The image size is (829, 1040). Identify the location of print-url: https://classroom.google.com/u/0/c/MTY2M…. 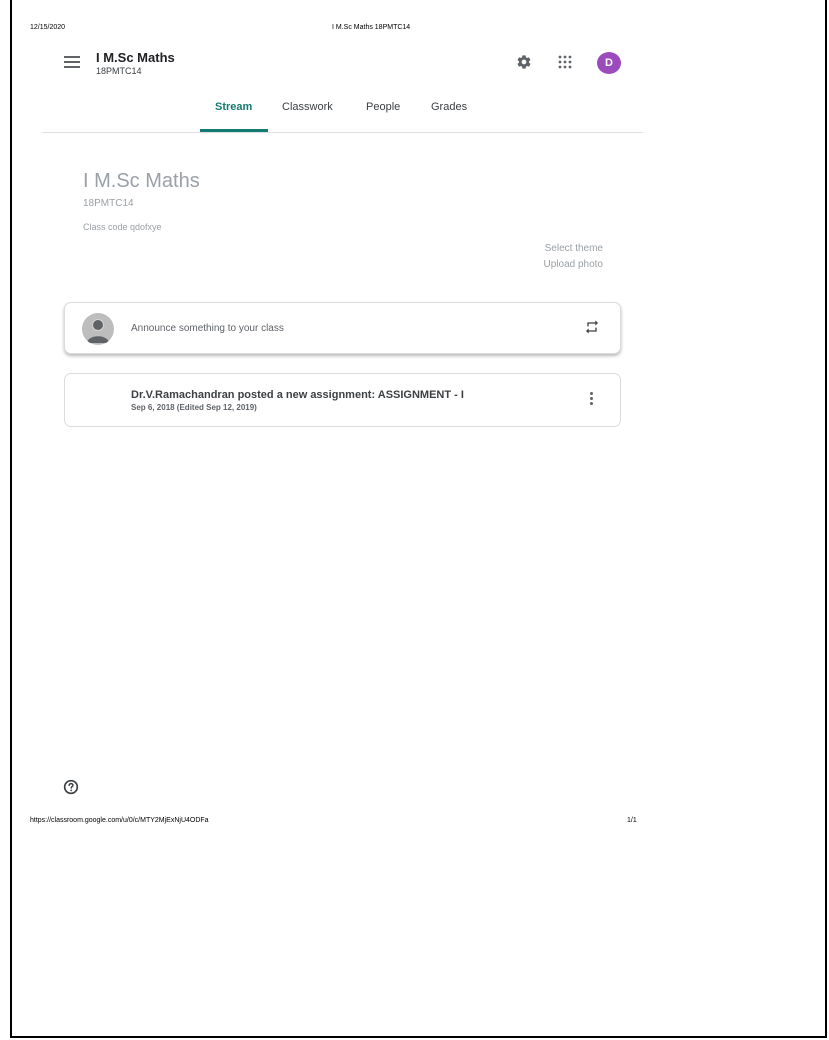
(119, 820).